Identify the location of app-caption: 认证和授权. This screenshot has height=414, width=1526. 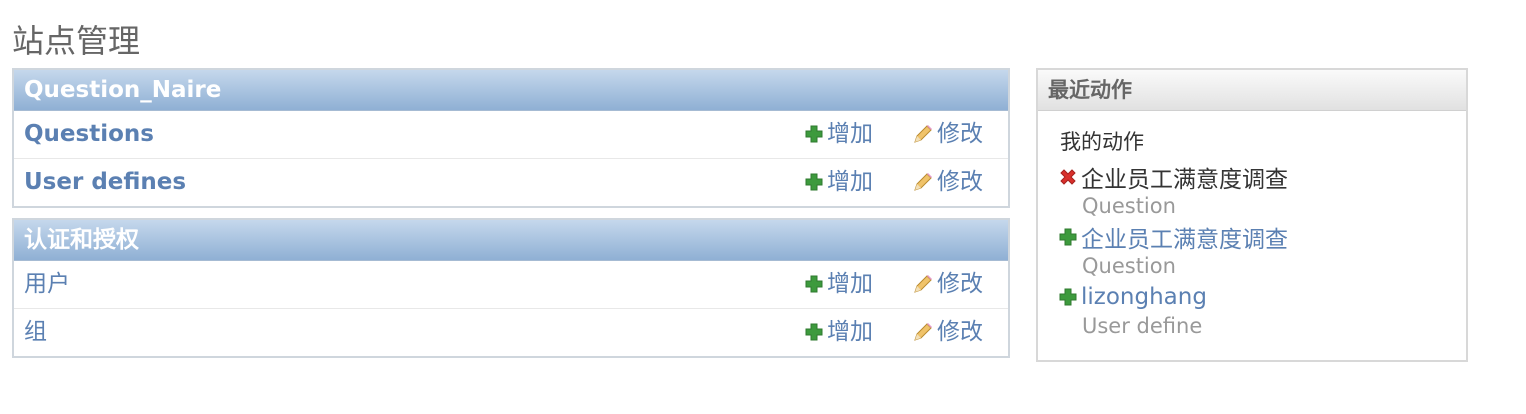
(511, 240).